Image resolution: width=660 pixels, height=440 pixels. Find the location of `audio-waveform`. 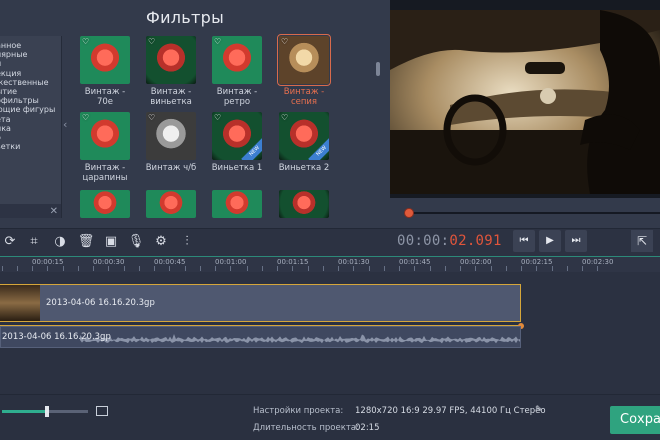

audio-waveform is located at coordinates (300, 339).